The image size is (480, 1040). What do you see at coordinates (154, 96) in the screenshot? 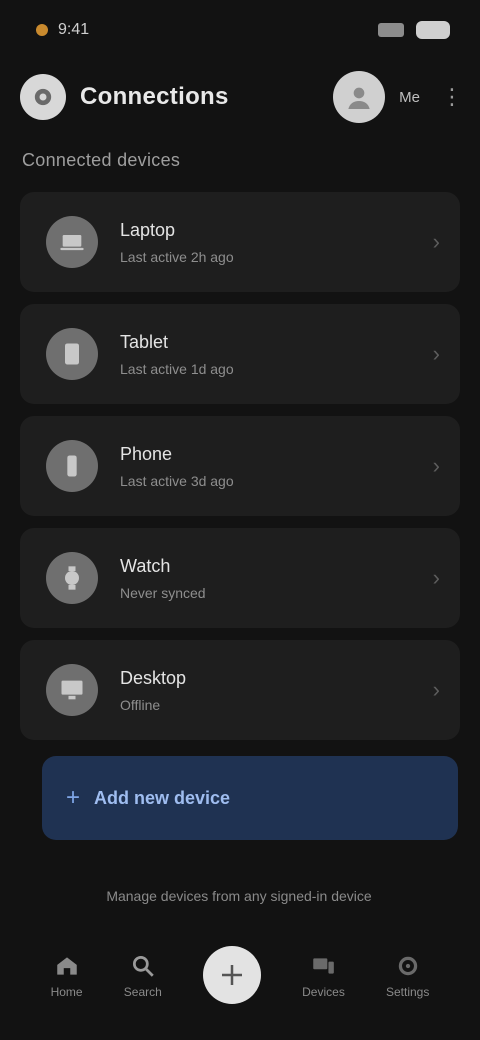
I see `app-title: Connections` at bounding box center [154, 96].